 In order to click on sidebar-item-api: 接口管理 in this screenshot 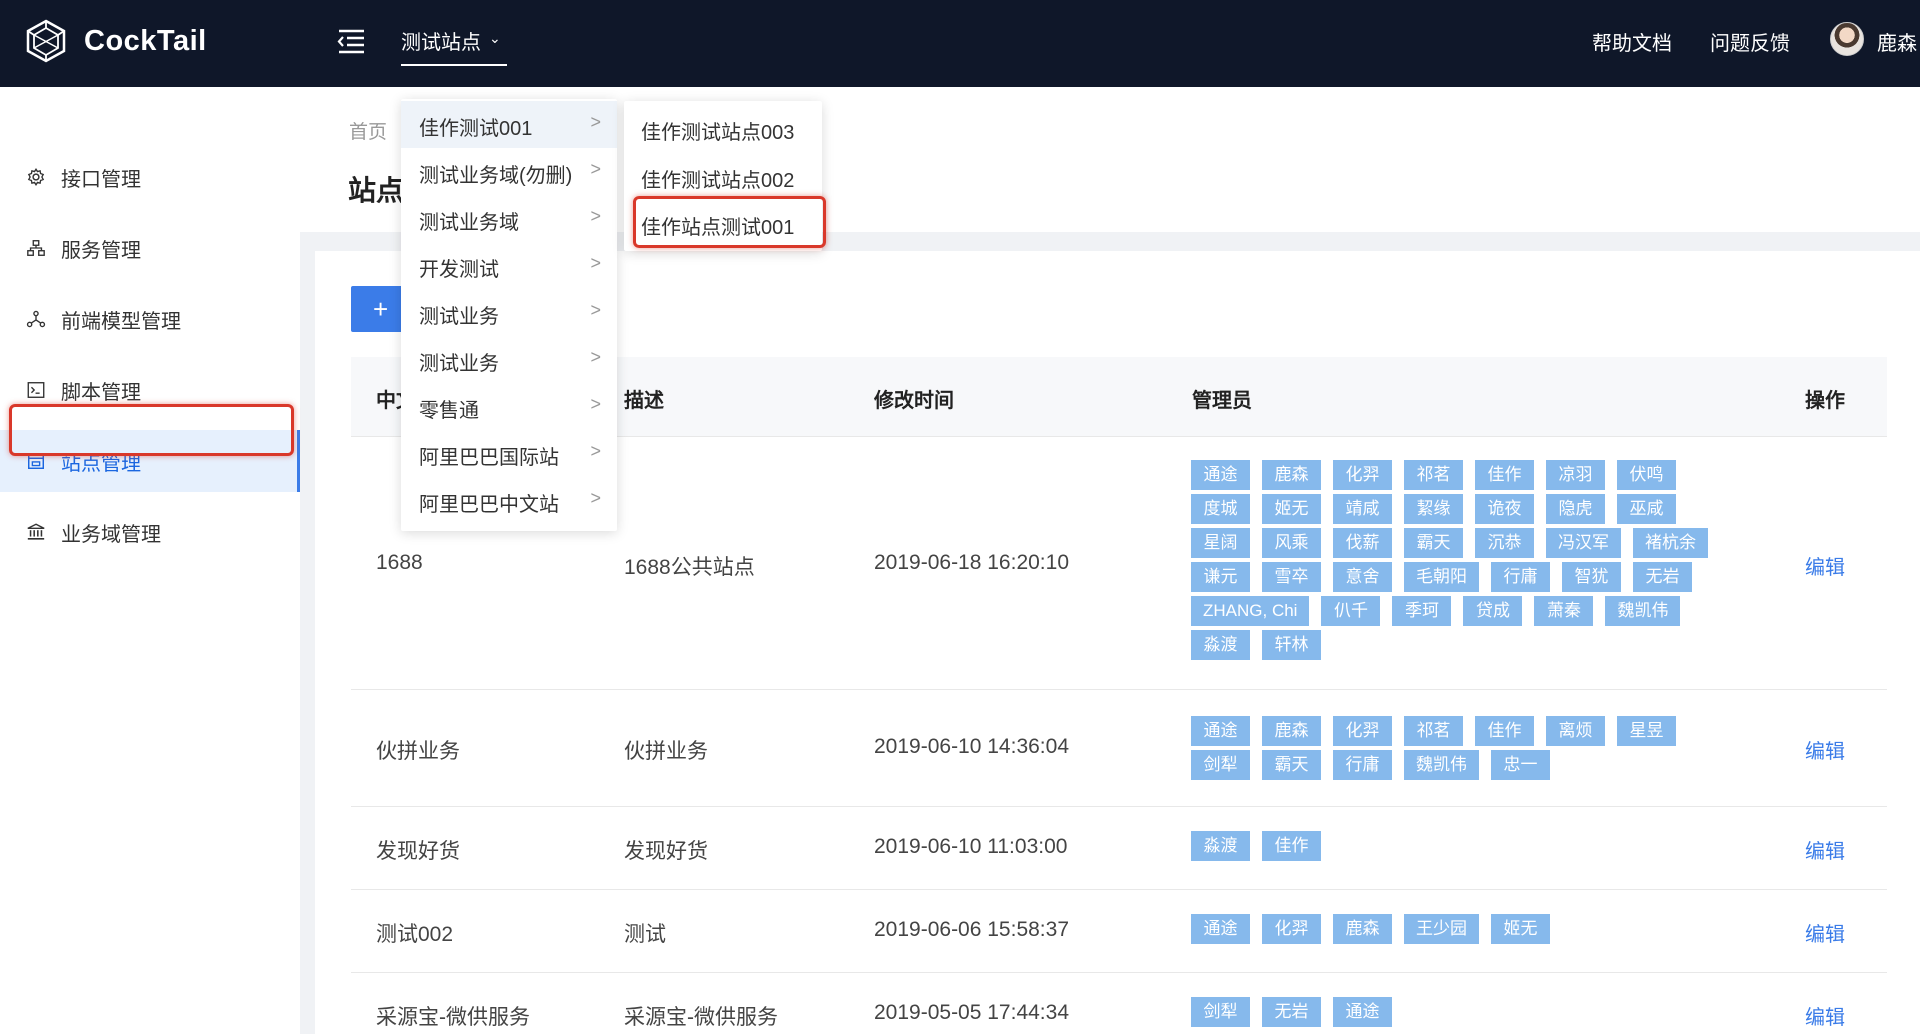, I will do `click(150, 177)`.